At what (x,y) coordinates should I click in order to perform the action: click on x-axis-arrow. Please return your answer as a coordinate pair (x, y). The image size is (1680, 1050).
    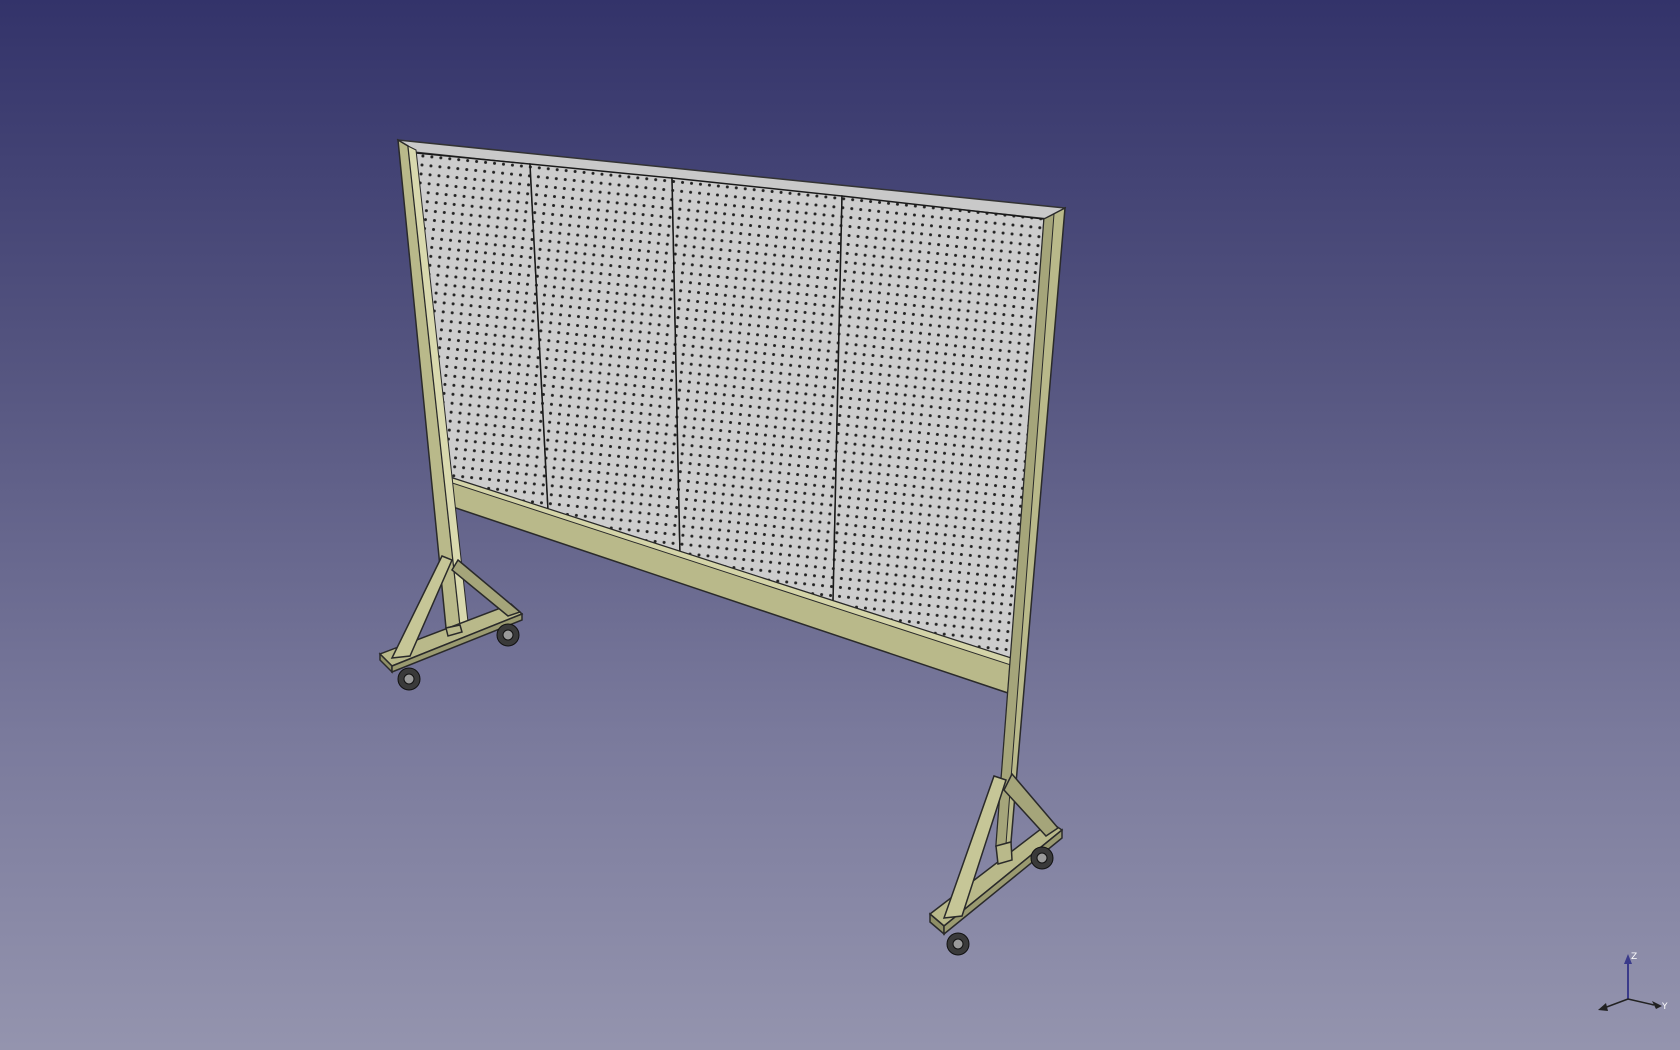
    Looking at the image, I should click on (1603, 1007).